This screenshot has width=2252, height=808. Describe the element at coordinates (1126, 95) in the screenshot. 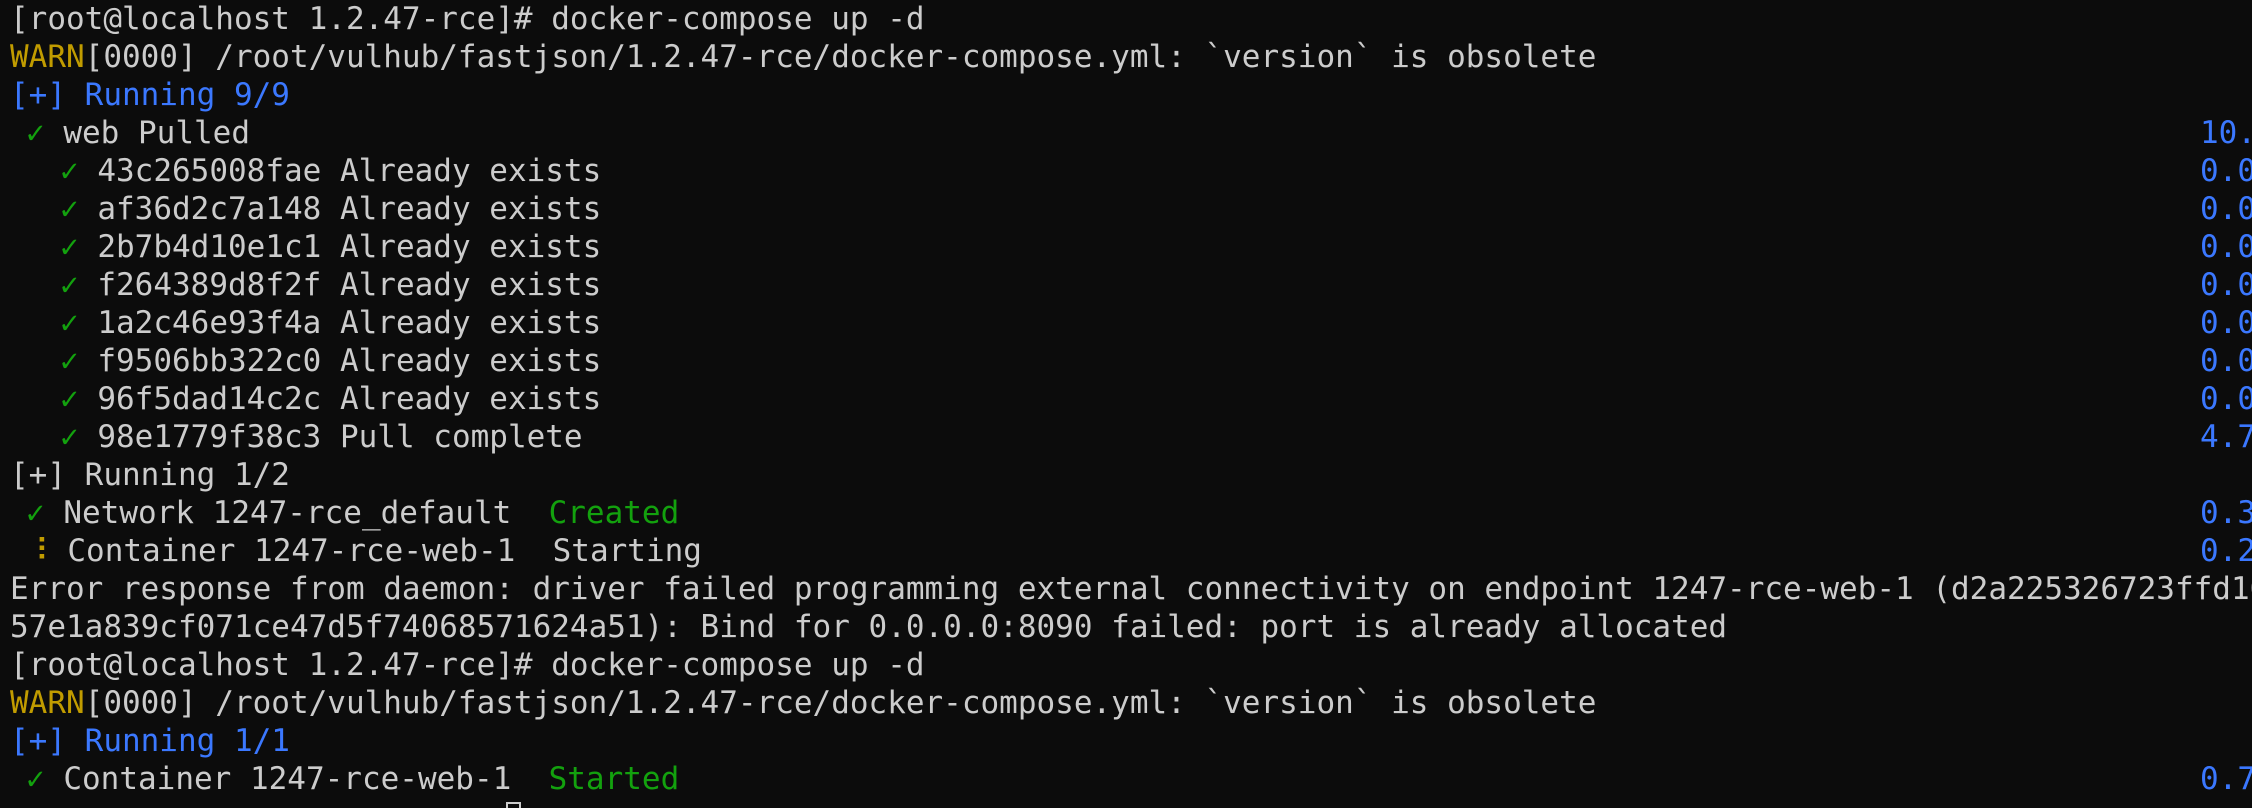

I see `terminal-line: [+] Running 9/9` at that location.